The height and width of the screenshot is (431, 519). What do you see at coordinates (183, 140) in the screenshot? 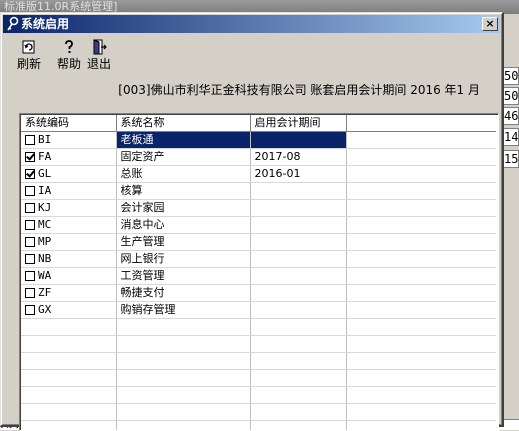
I see `system-name-cell: 老板通` at bounding box center [183, 140].